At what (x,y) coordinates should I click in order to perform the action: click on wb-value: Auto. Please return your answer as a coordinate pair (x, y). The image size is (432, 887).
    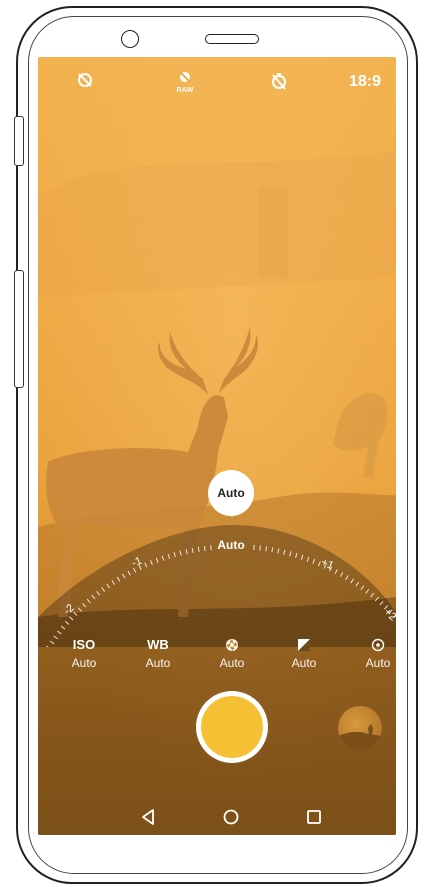
    Looking at the image, I should click on (158, 663).